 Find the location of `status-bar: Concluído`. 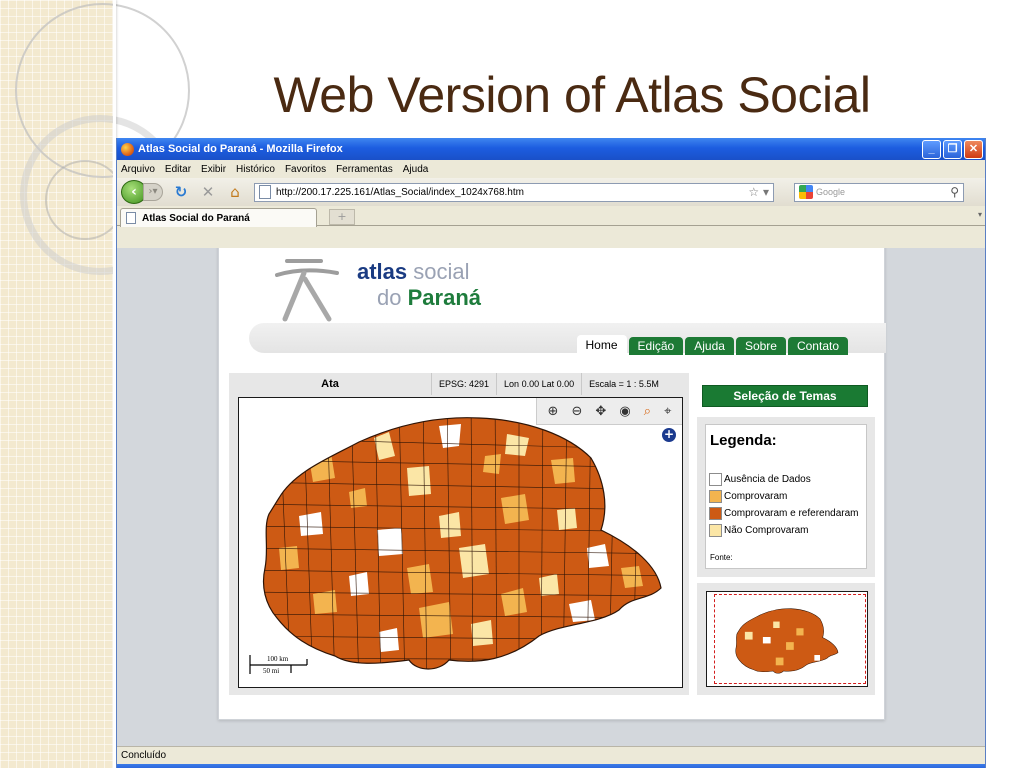

status-bar: Concluído is located at coordinates (551, 755).